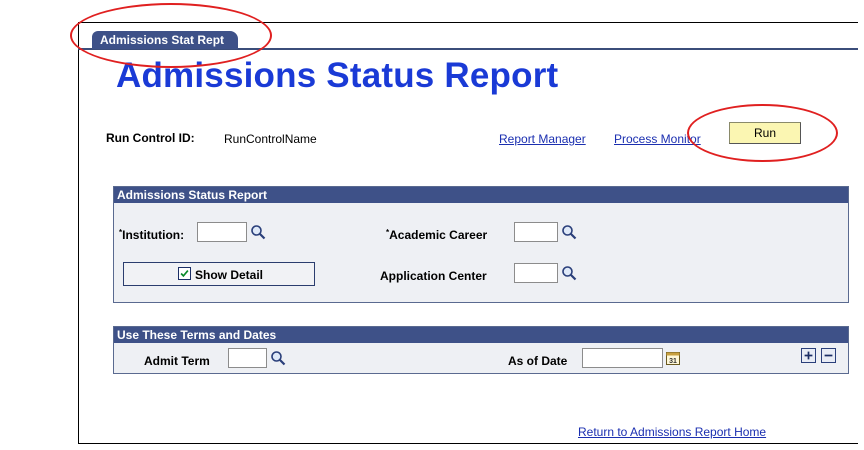 Image resolution: width=864 pixels, height=450 pixels. Describe the element at coordinates (536, 273) in the screenshot. I see `application-center-input` at that location.